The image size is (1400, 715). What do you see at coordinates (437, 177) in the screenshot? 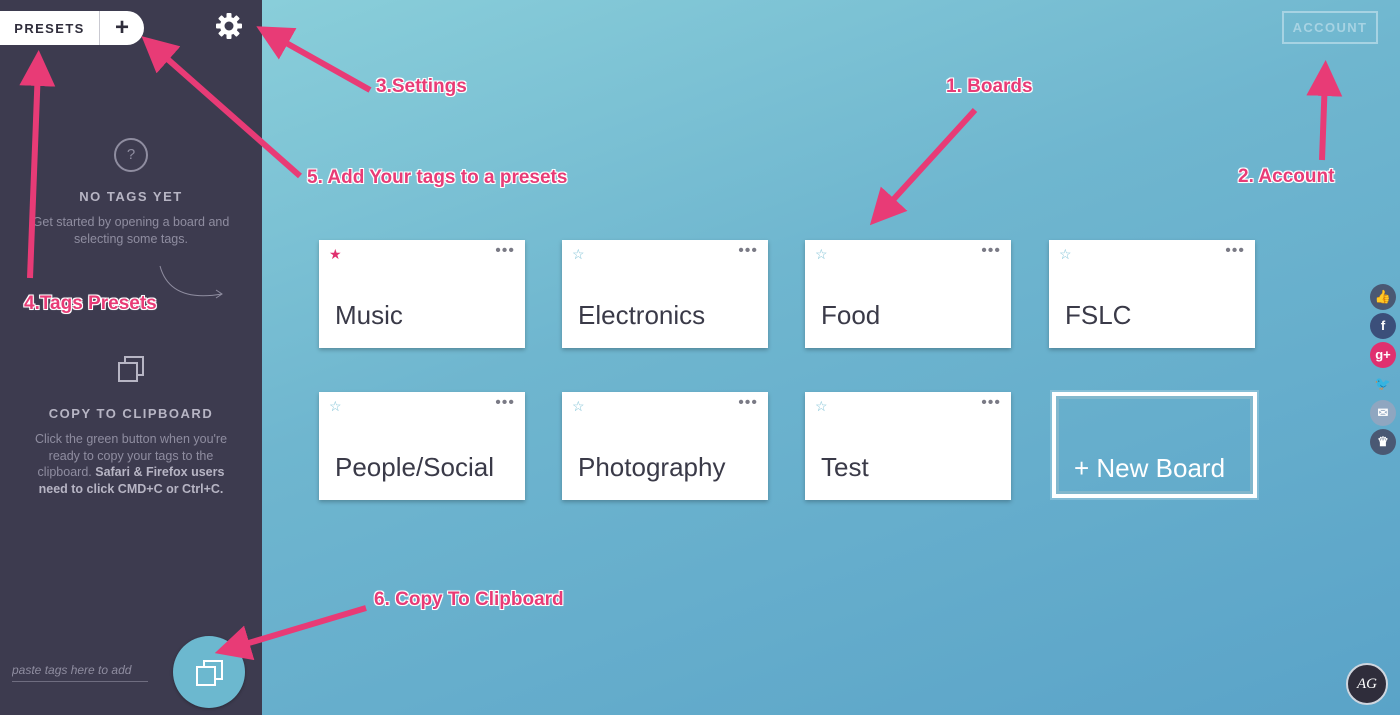
I see `annotation-add-tags: 5. Add Your tags to a presets` at bounding box center [437, 177].